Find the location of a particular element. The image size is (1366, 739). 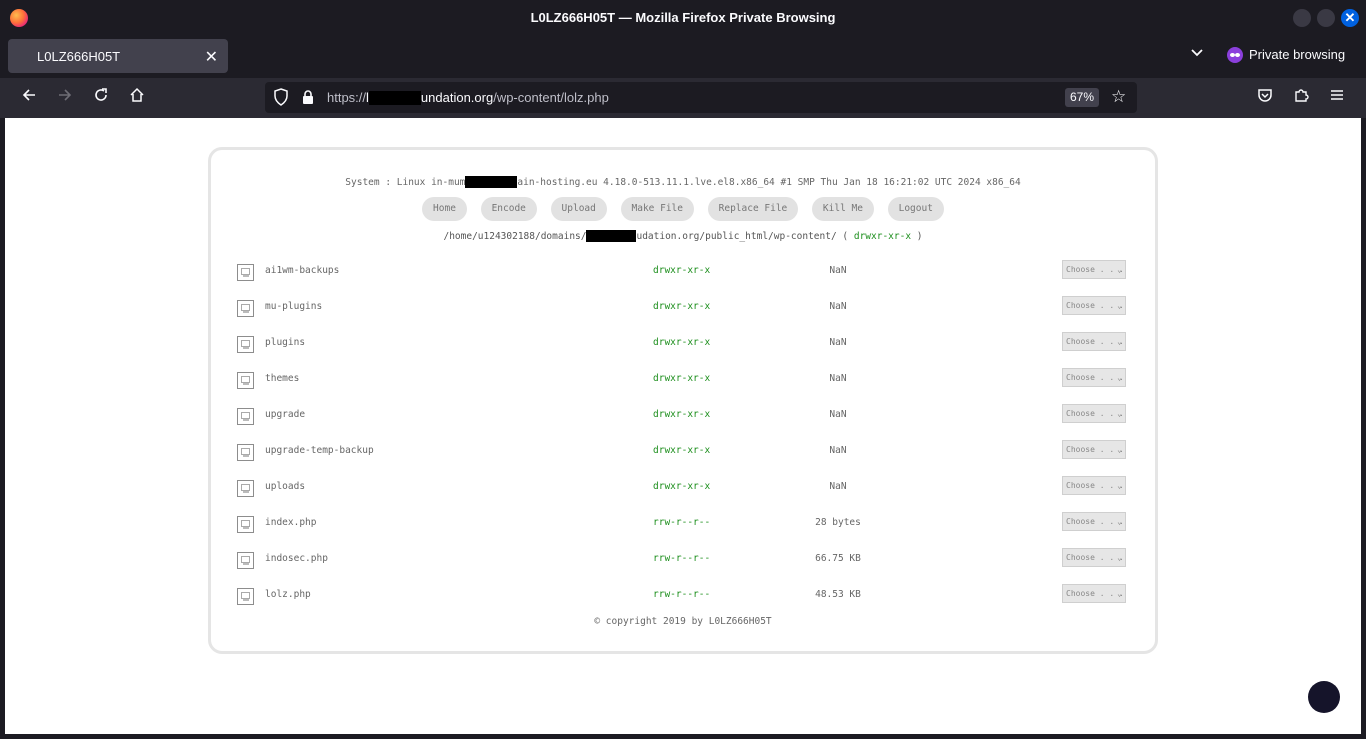

file-name: mu-plugins is located at coordinates (293, 306).